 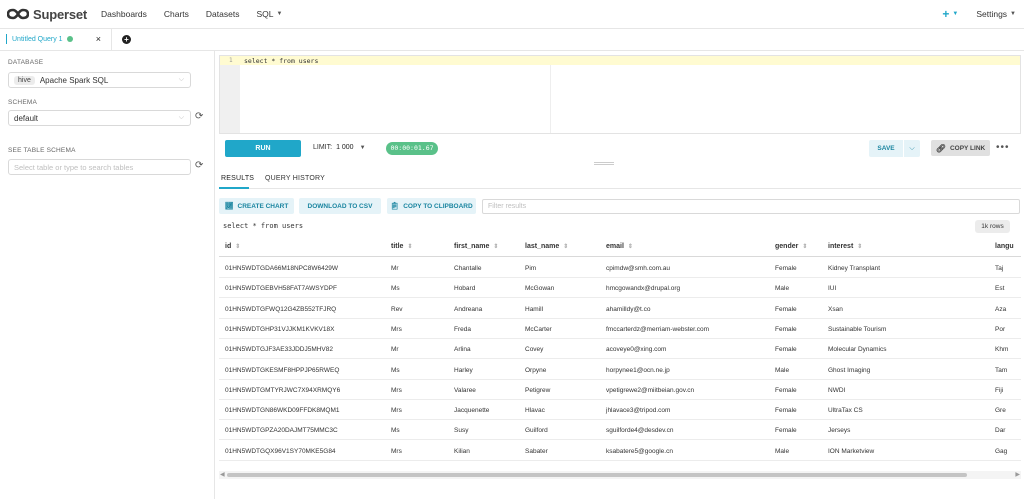 What do you see at coordinates (845, 246) in the screenshot?
I see `column-header-interest: interest ⇕` at bounding box center [845, 246].